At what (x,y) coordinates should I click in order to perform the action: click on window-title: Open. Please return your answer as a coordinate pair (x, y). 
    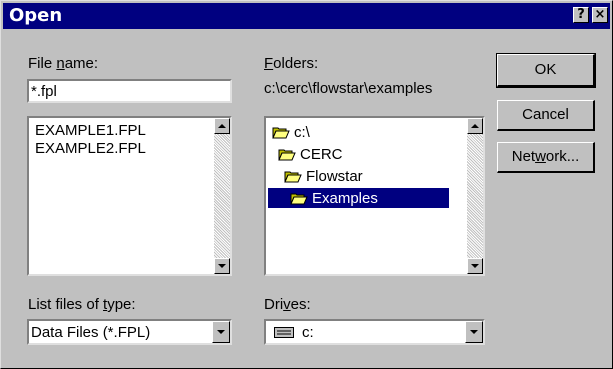
    Looking at the image, I should click on (36, 15).